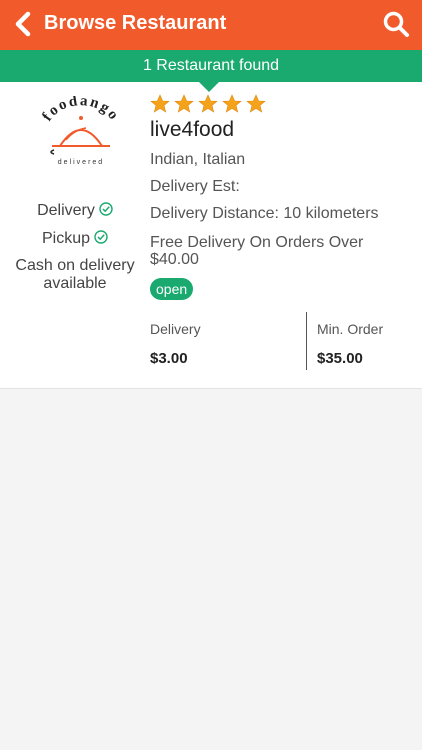 The image size is (422, 750). Describe the element at coordinates (350, 329) in the screenshot. I see `min-order-label: Min. Order` at that location.